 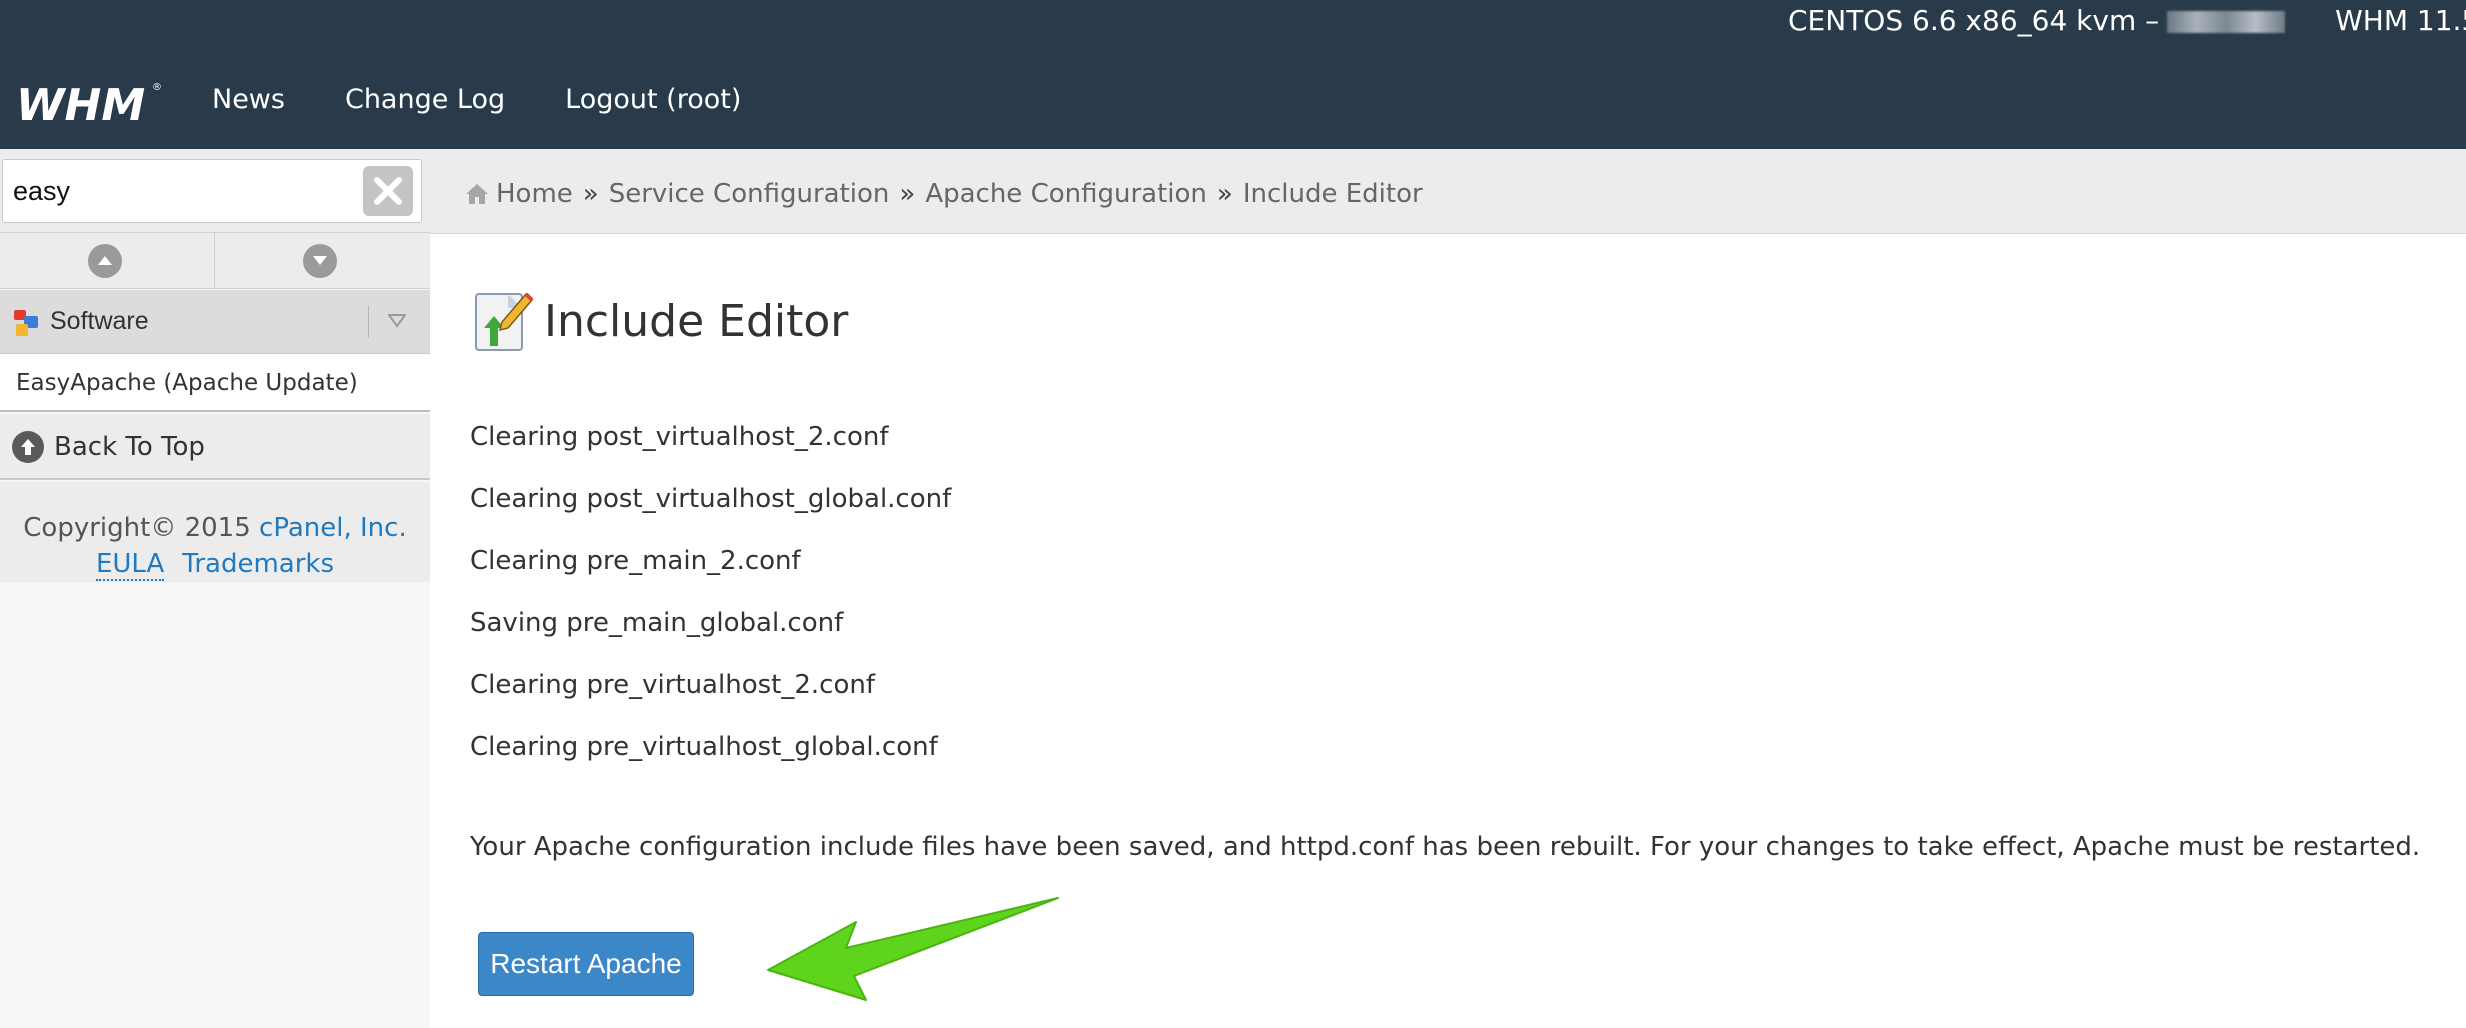 I want to click on include-editor-icon, so click(x=504, y=321).